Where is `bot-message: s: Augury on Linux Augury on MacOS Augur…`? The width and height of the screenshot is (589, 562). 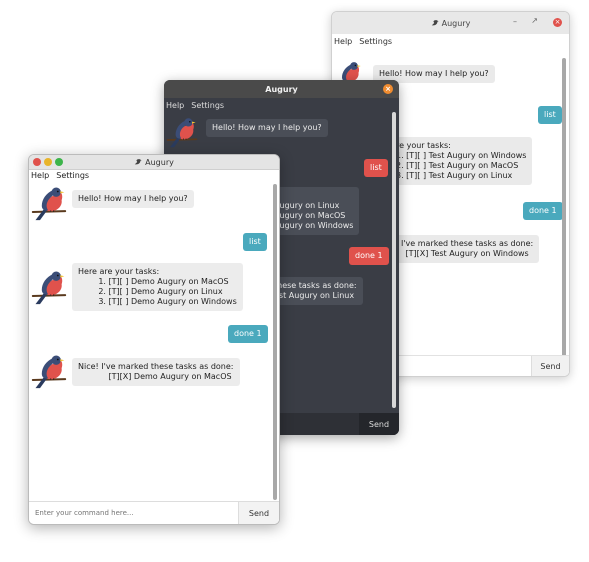 bot-message: s: Augury on Linux Augury on MacOS Augur… is located at coordinates (314, 211).